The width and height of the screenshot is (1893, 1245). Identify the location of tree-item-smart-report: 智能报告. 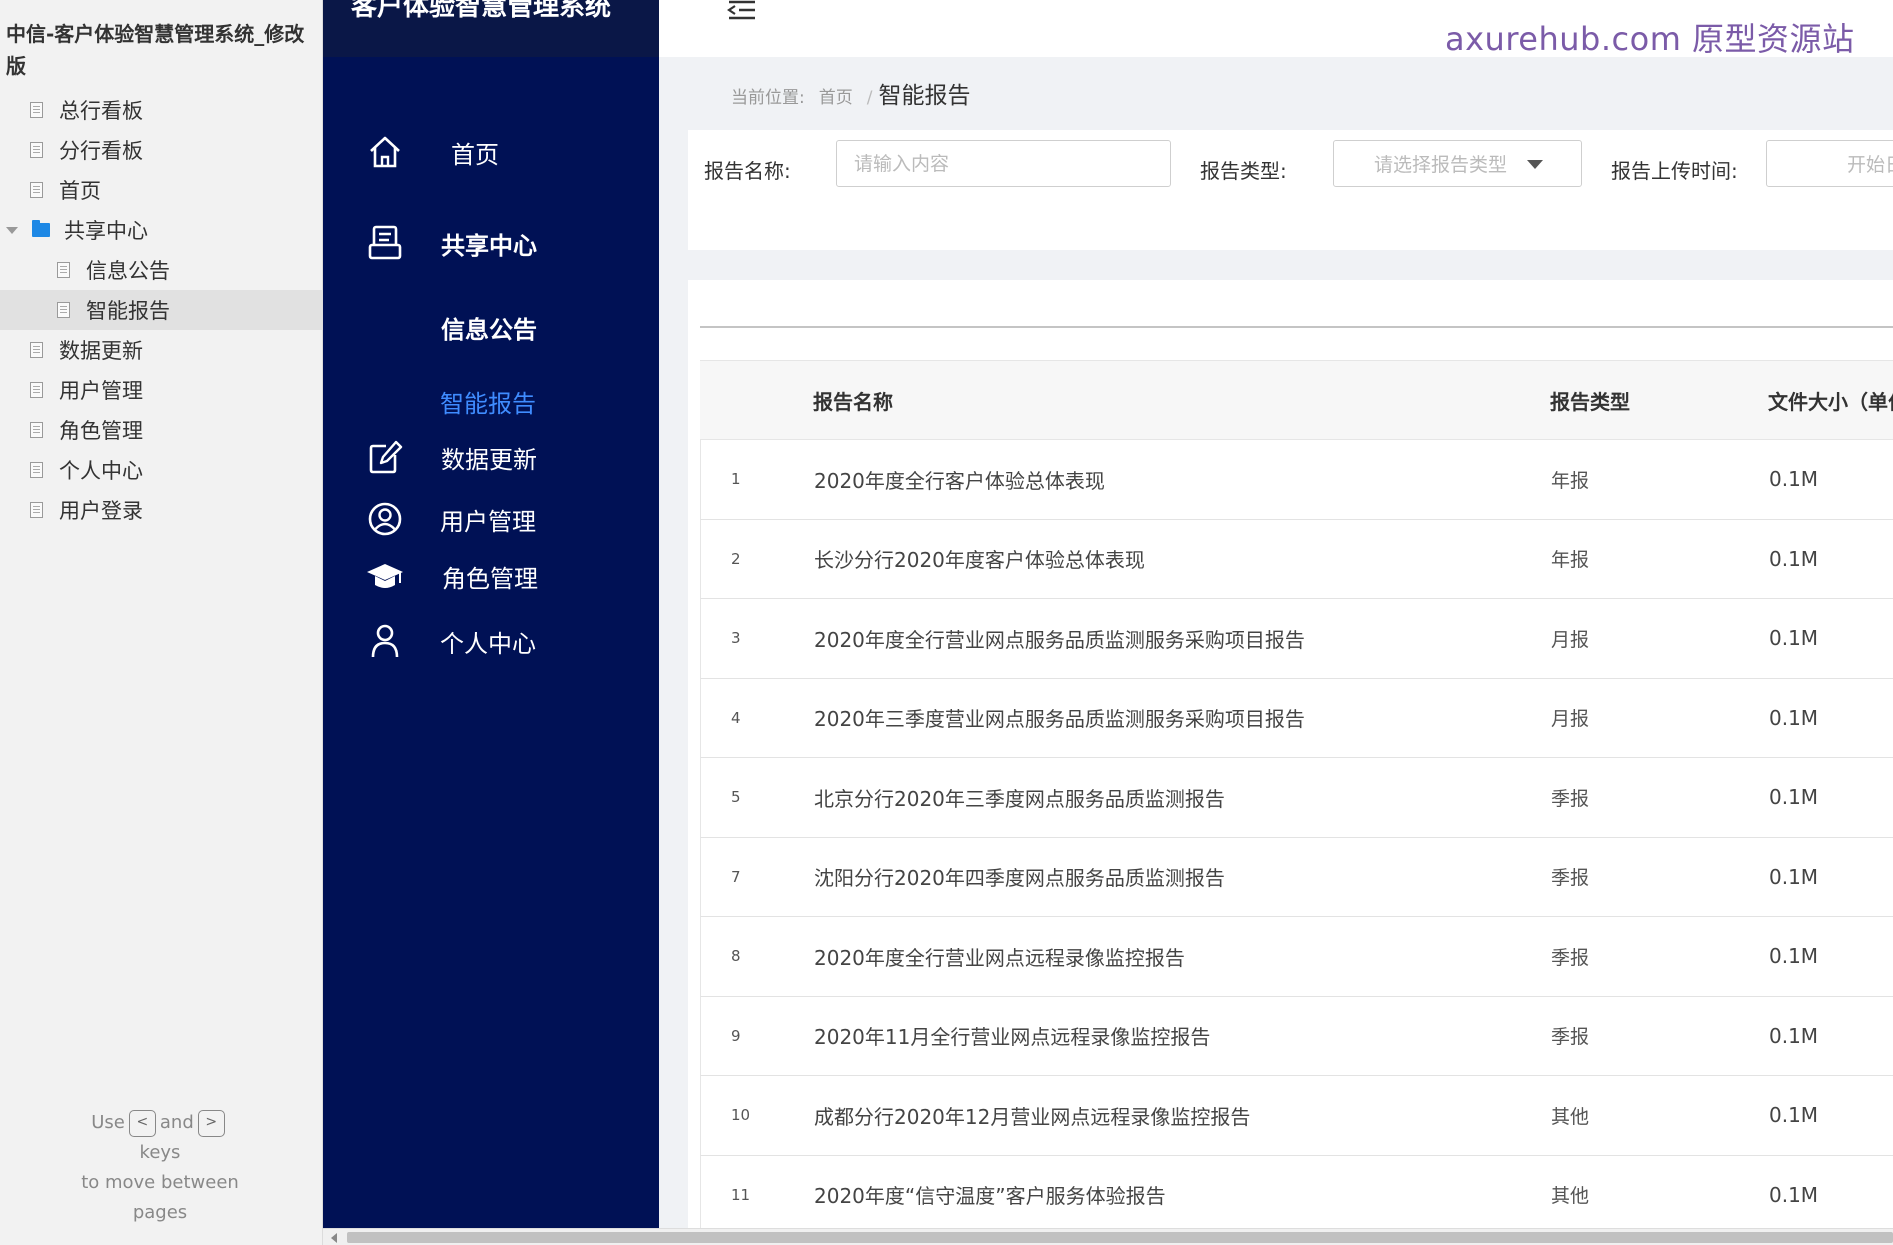
(161, 310).